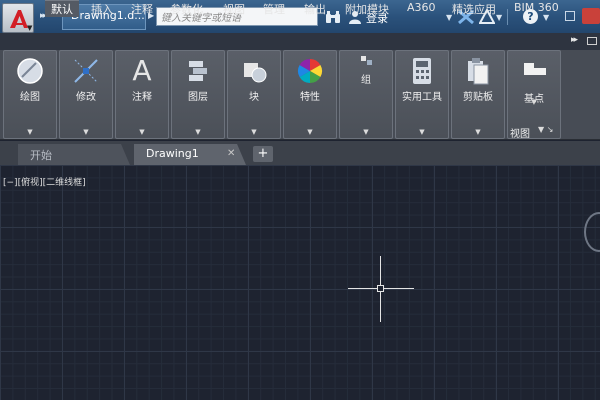  Describe the element at coordinates (263, 154) in the screenshot. I see `new-drawing-button: +` at that location.